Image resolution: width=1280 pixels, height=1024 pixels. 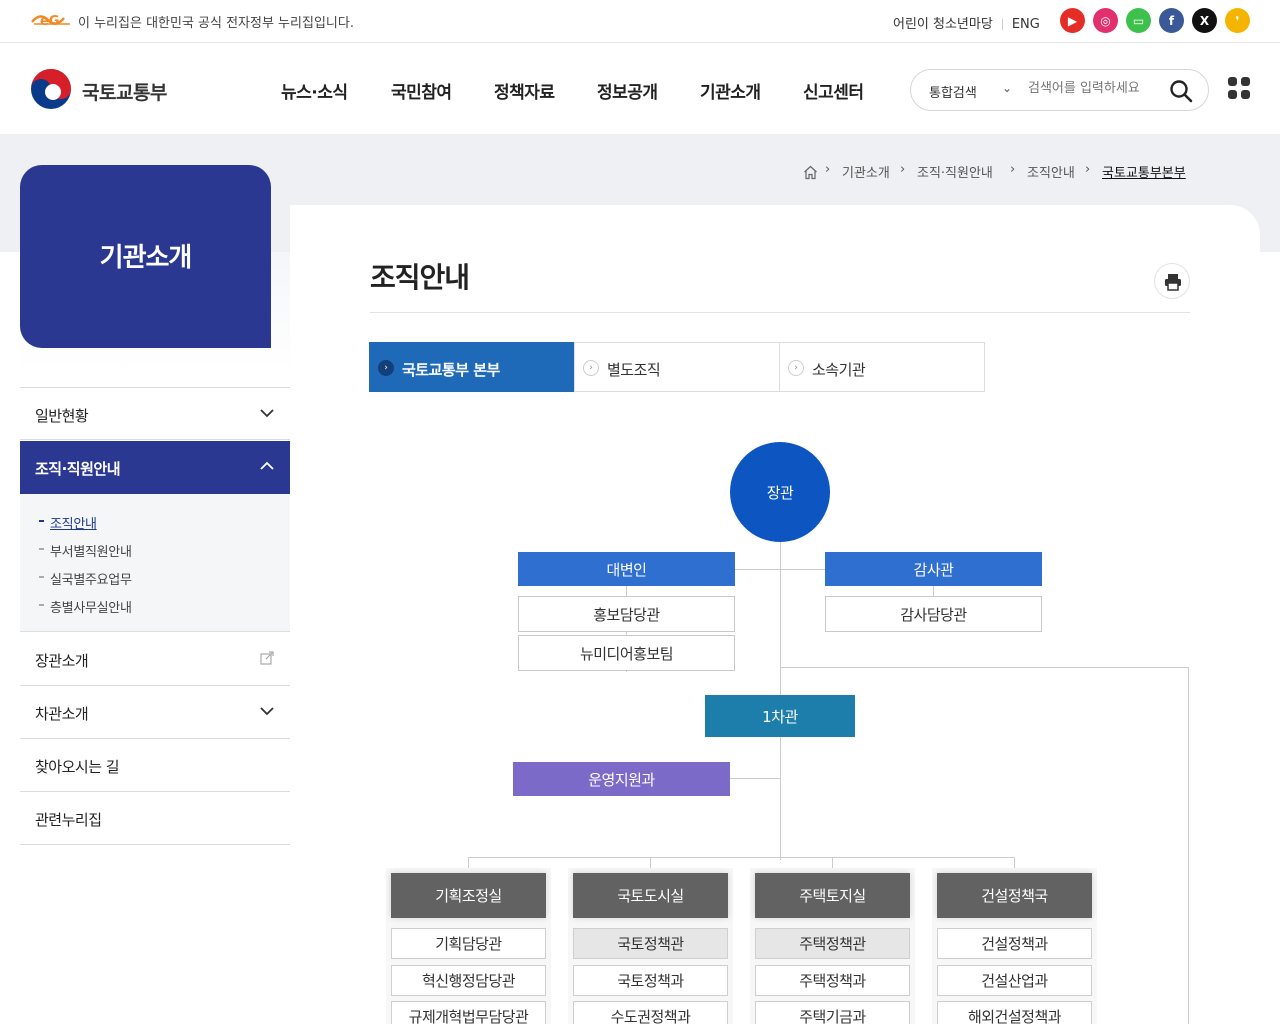 What do you see at coordinates (943, 24) in the screenshot?
I see `kids-link: 어린이 청소년마당` at bounding box center [943, 24].